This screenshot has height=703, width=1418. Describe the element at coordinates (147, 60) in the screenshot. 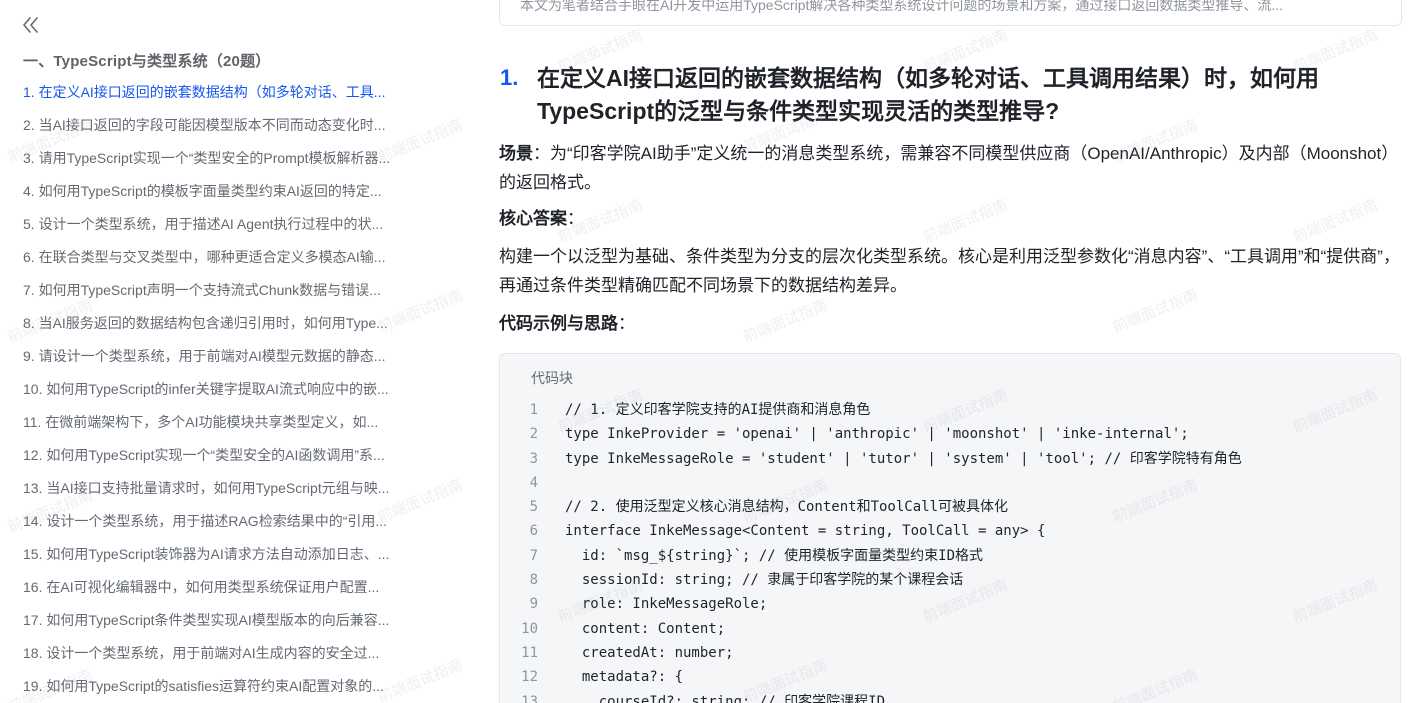

I see `toc-section-title: 一、TypeScript与类型系统（20题）` at that location.